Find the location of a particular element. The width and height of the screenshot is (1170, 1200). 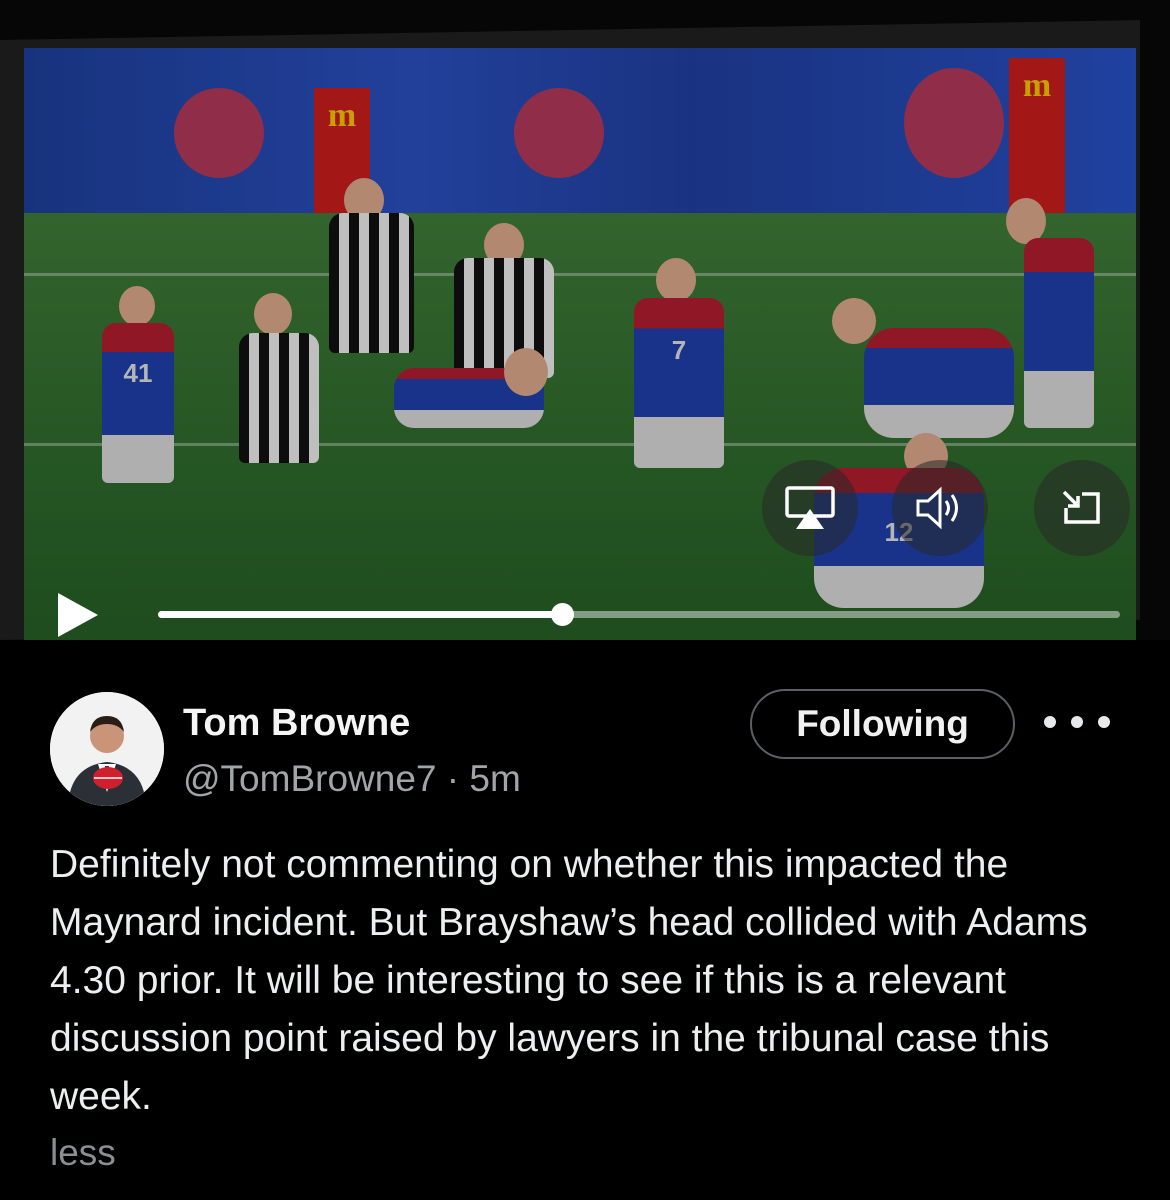

author-name: Tom Browne is located at coordinates (296, 723).